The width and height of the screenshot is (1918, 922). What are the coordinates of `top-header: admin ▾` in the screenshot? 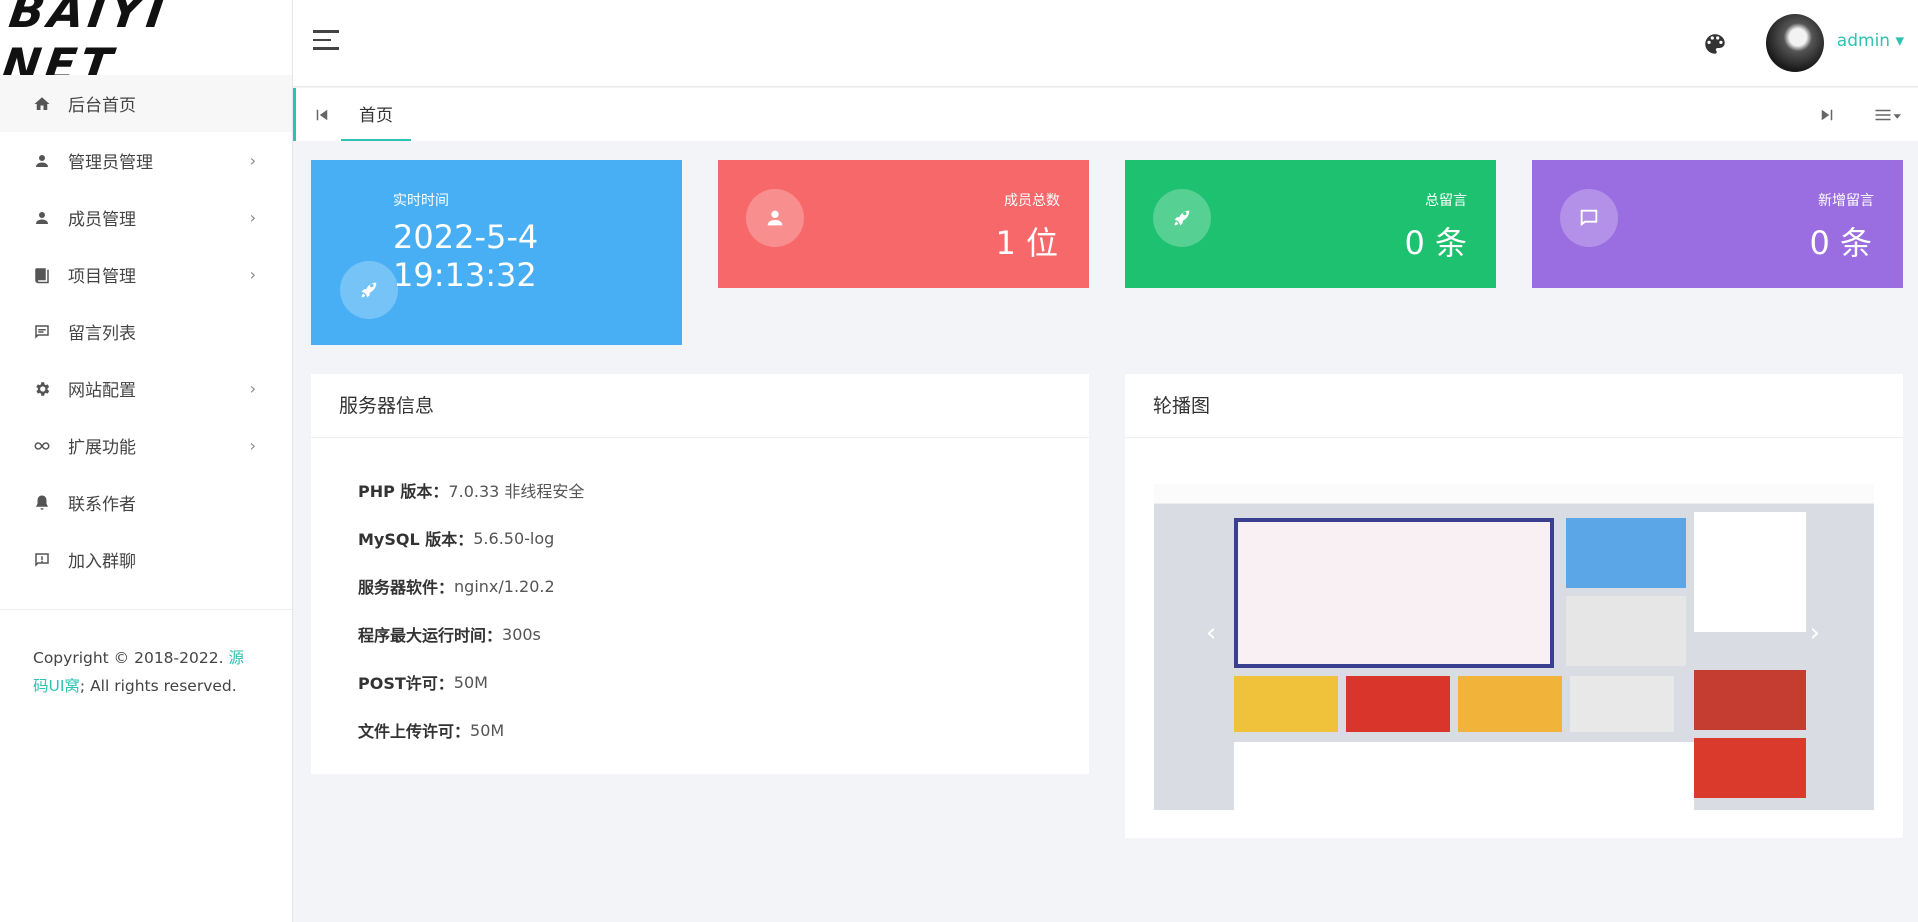 It's located at (1105, 43).